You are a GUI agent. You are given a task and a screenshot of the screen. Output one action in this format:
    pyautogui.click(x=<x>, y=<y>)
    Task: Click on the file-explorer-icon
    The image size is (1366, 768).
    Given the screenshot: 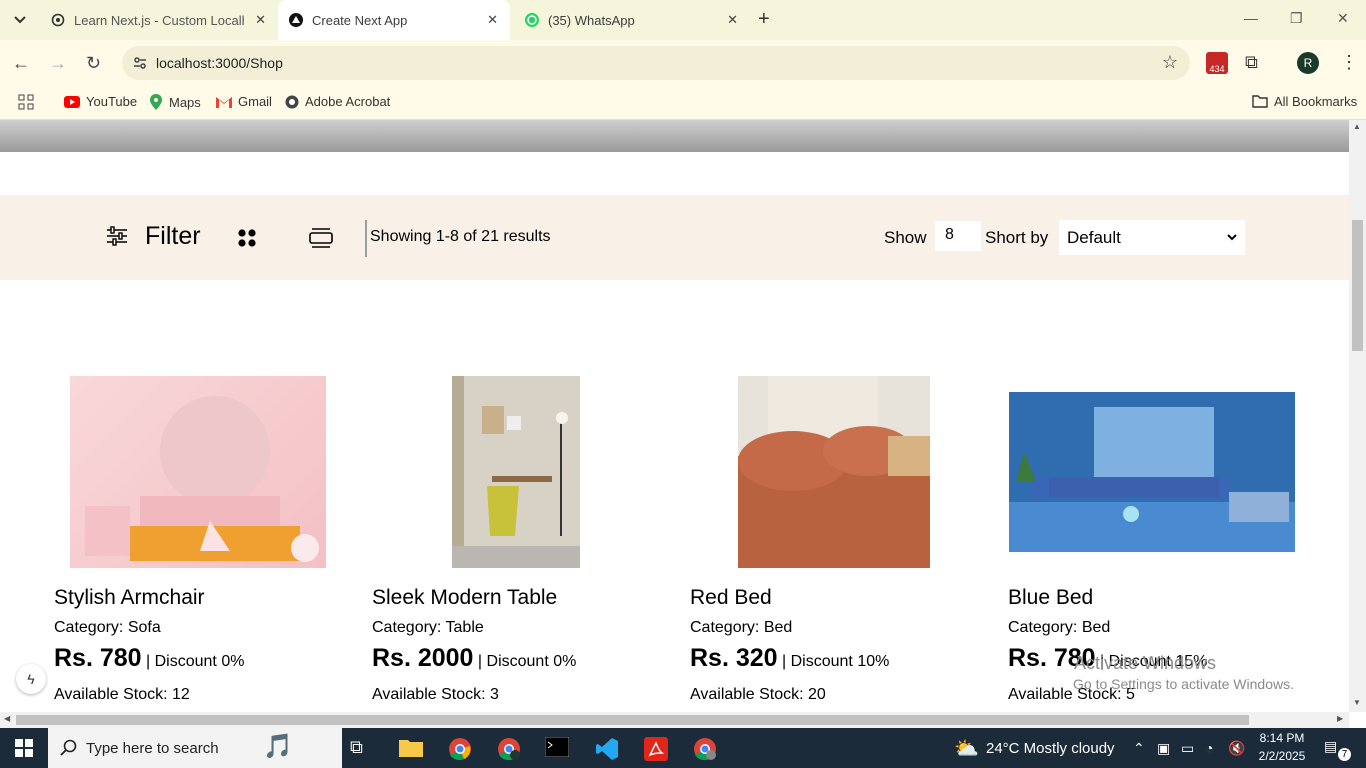 What is the action you would take?
    pyautogui.click(x=411, y=748)
    